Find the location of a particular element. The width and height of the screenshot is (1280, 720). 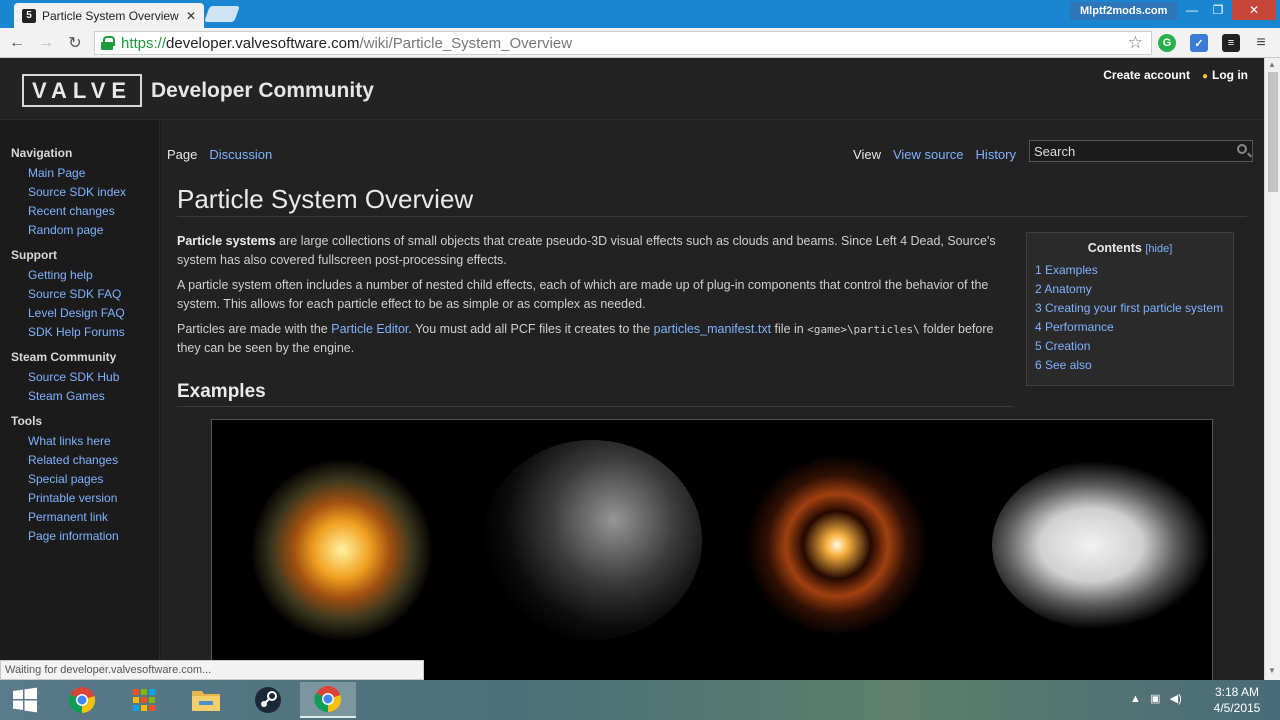

toc-item-creating: 3 Creating your first particle system is located at coordinates (1130, 308).